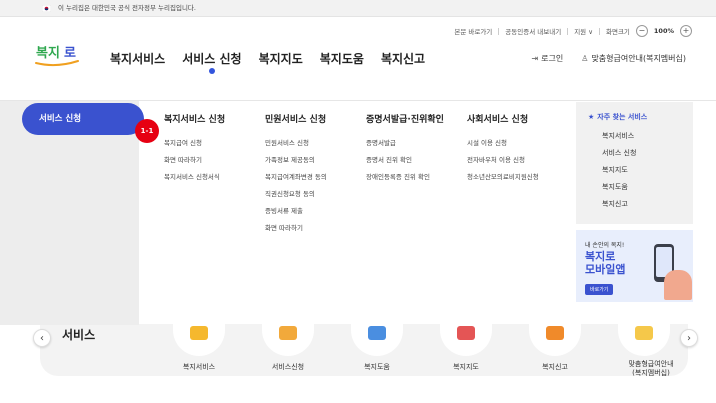 The image size is (716, 403). Describe the element at coordinates (466, 367) in the screenshot. I see `service-label: 복지지도` at that location.